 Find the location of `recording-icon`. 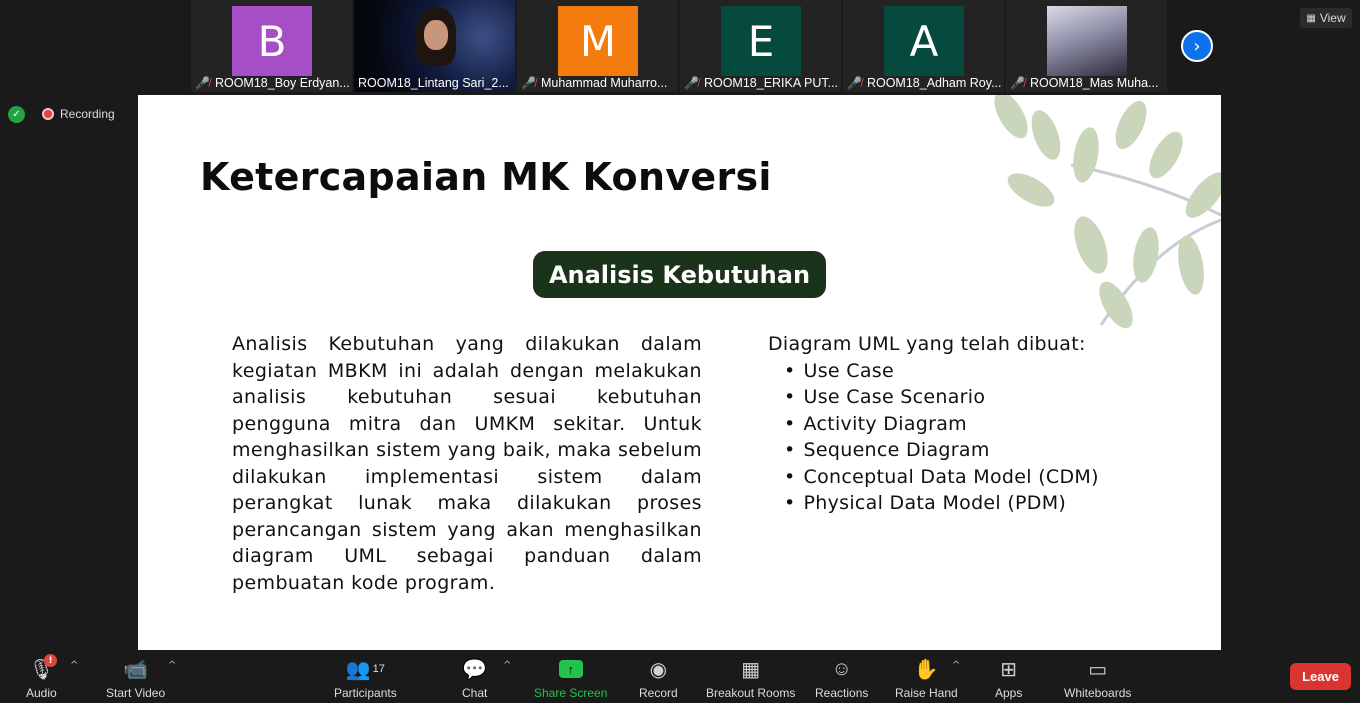

recording-icon is located at coordinates (48, 114).